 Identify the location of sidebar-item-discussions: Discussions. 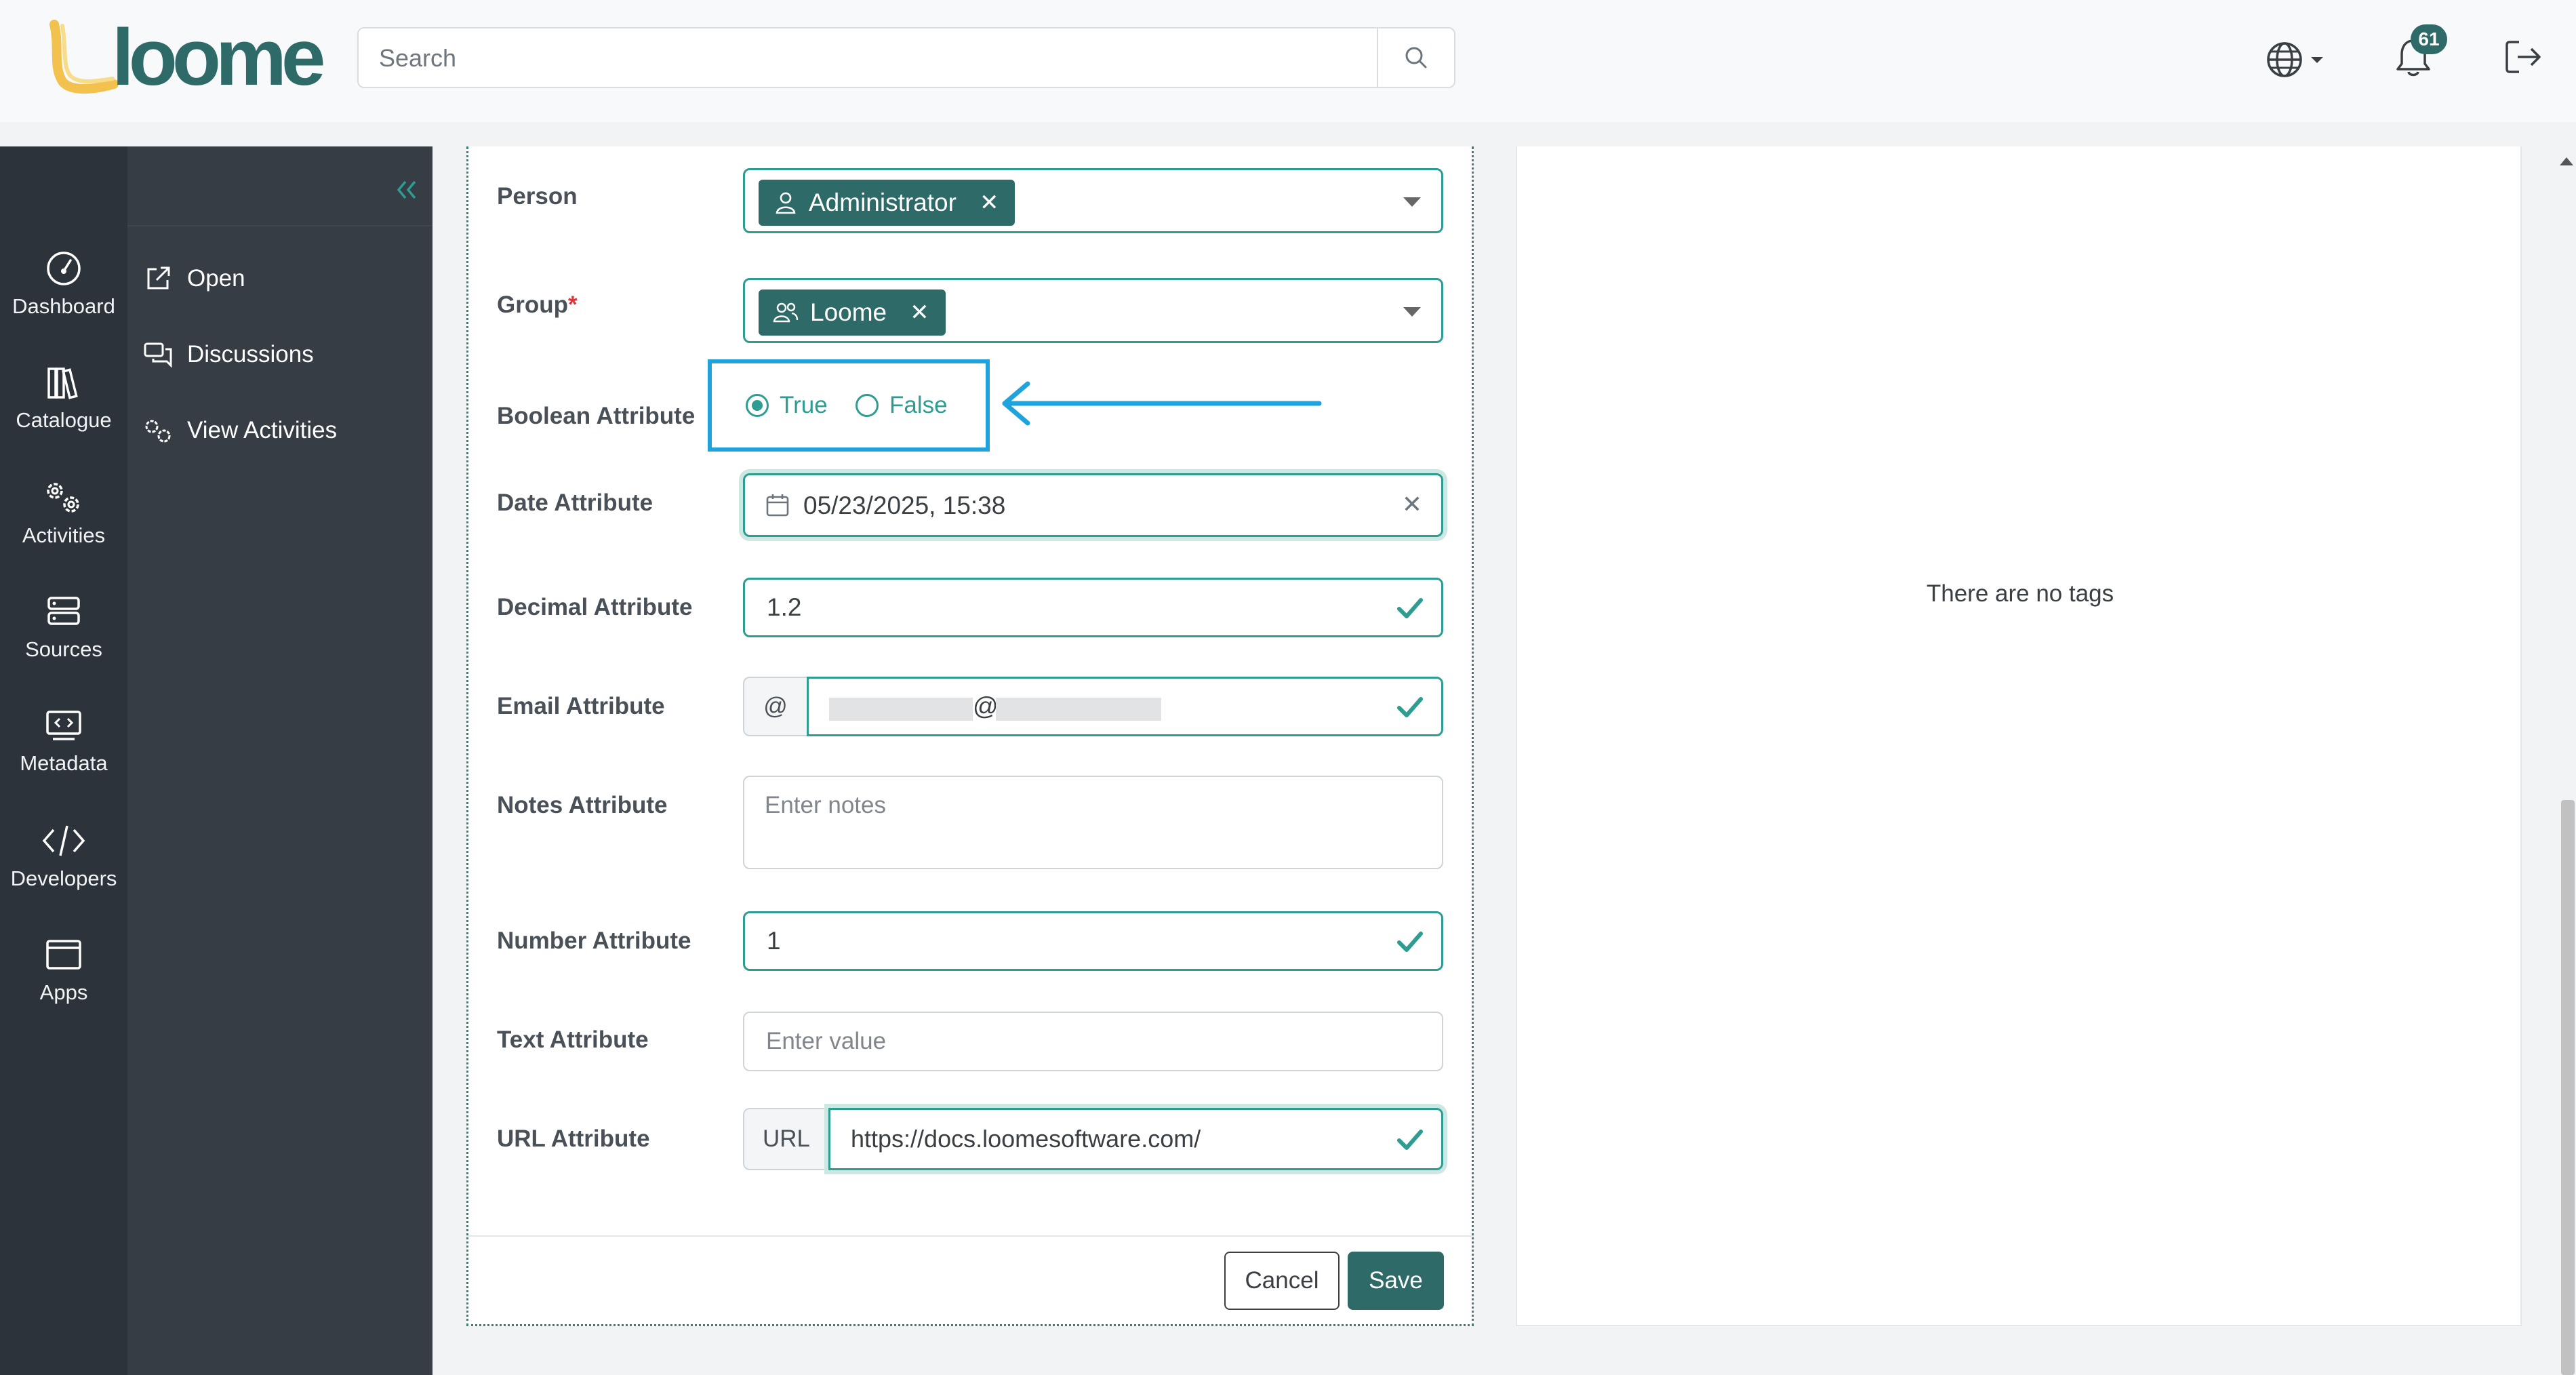
(227, 354).